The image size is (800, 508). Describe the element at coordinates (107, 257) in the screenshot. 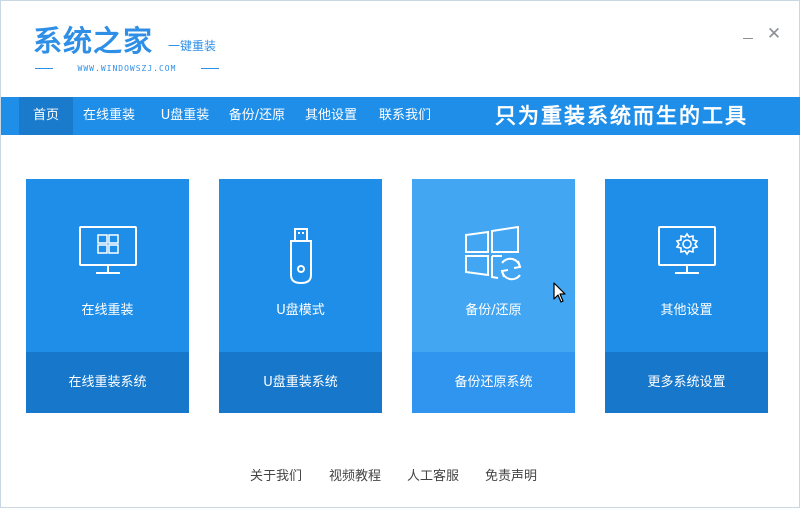

I see `monitor-windows-icon` at that location.